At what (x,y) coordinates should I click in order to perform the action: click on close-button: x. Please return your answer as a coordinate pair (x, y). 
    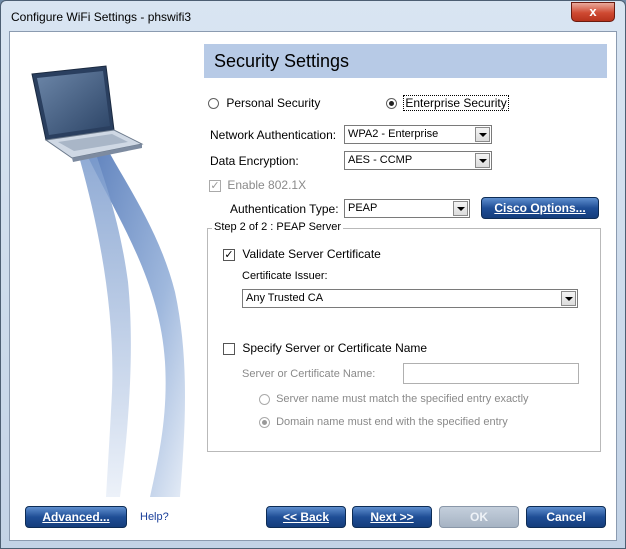
    Looking at the image, I should click on (593, 12).